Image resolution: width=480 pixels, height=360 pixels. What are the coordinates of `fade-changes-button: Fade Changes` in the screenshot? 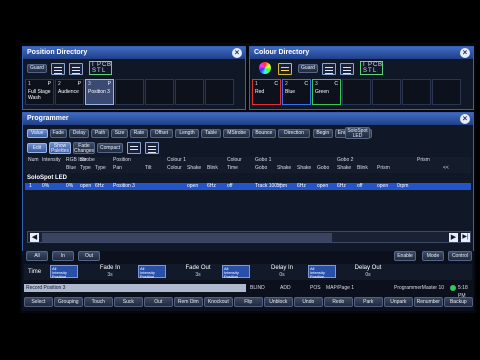 It's located at (84, 148).